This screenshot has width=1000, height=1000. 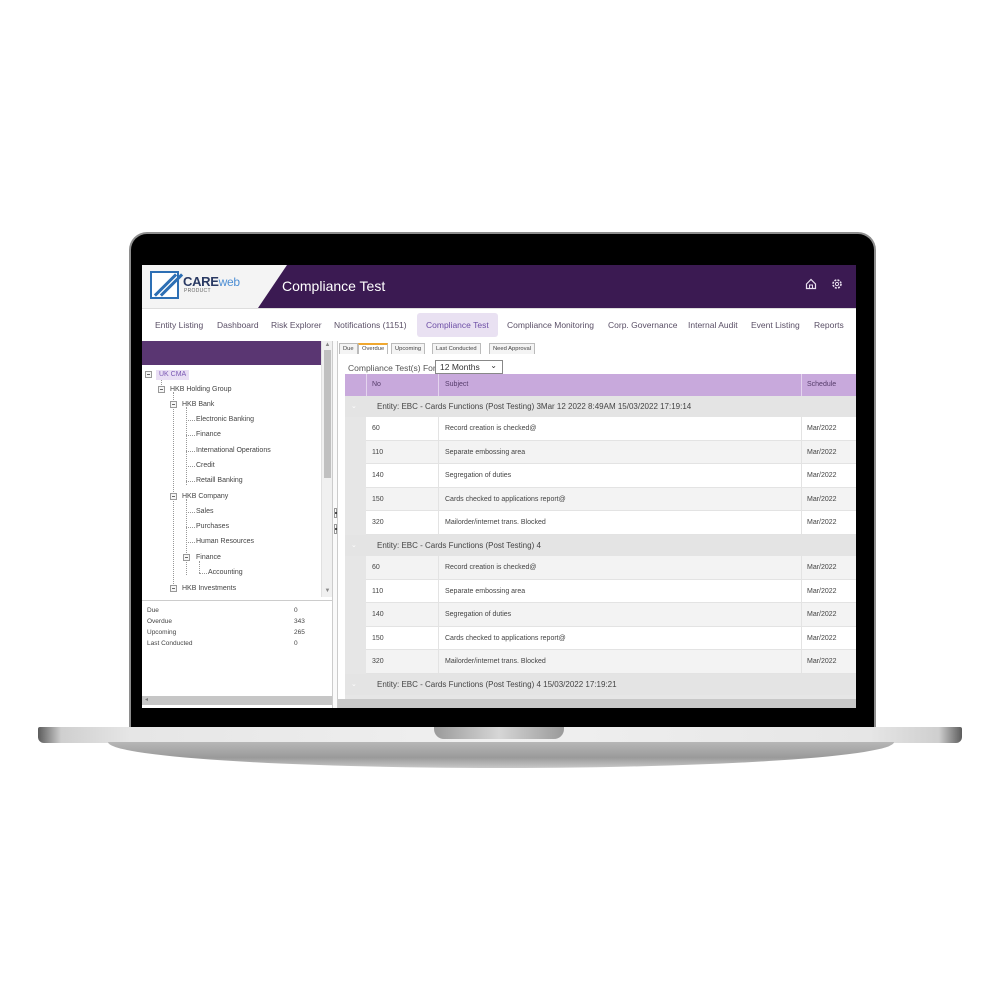 I want to click on tree-node: Retaill Banking, so click(x=219, y=481).